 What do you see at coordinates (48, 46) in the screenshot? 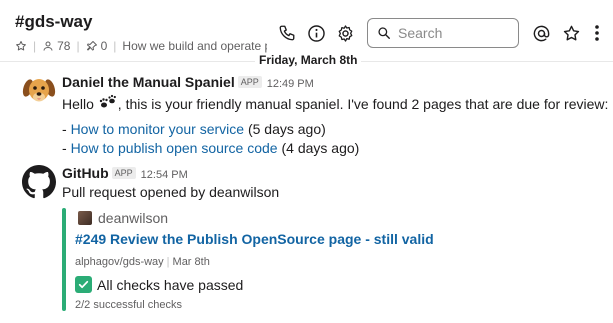
I see `members-icon` at bounding box center [48, 46].